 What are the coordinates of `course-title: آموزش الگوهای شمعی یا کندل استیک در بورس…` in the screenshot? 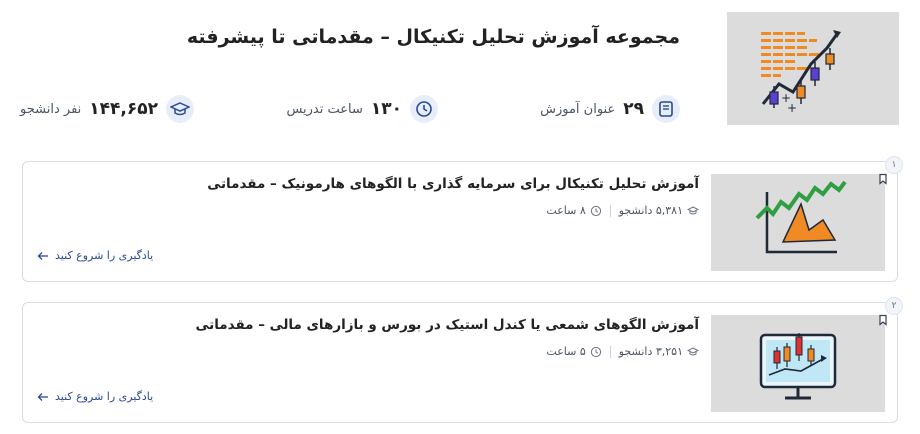 It's located at (448, 325).